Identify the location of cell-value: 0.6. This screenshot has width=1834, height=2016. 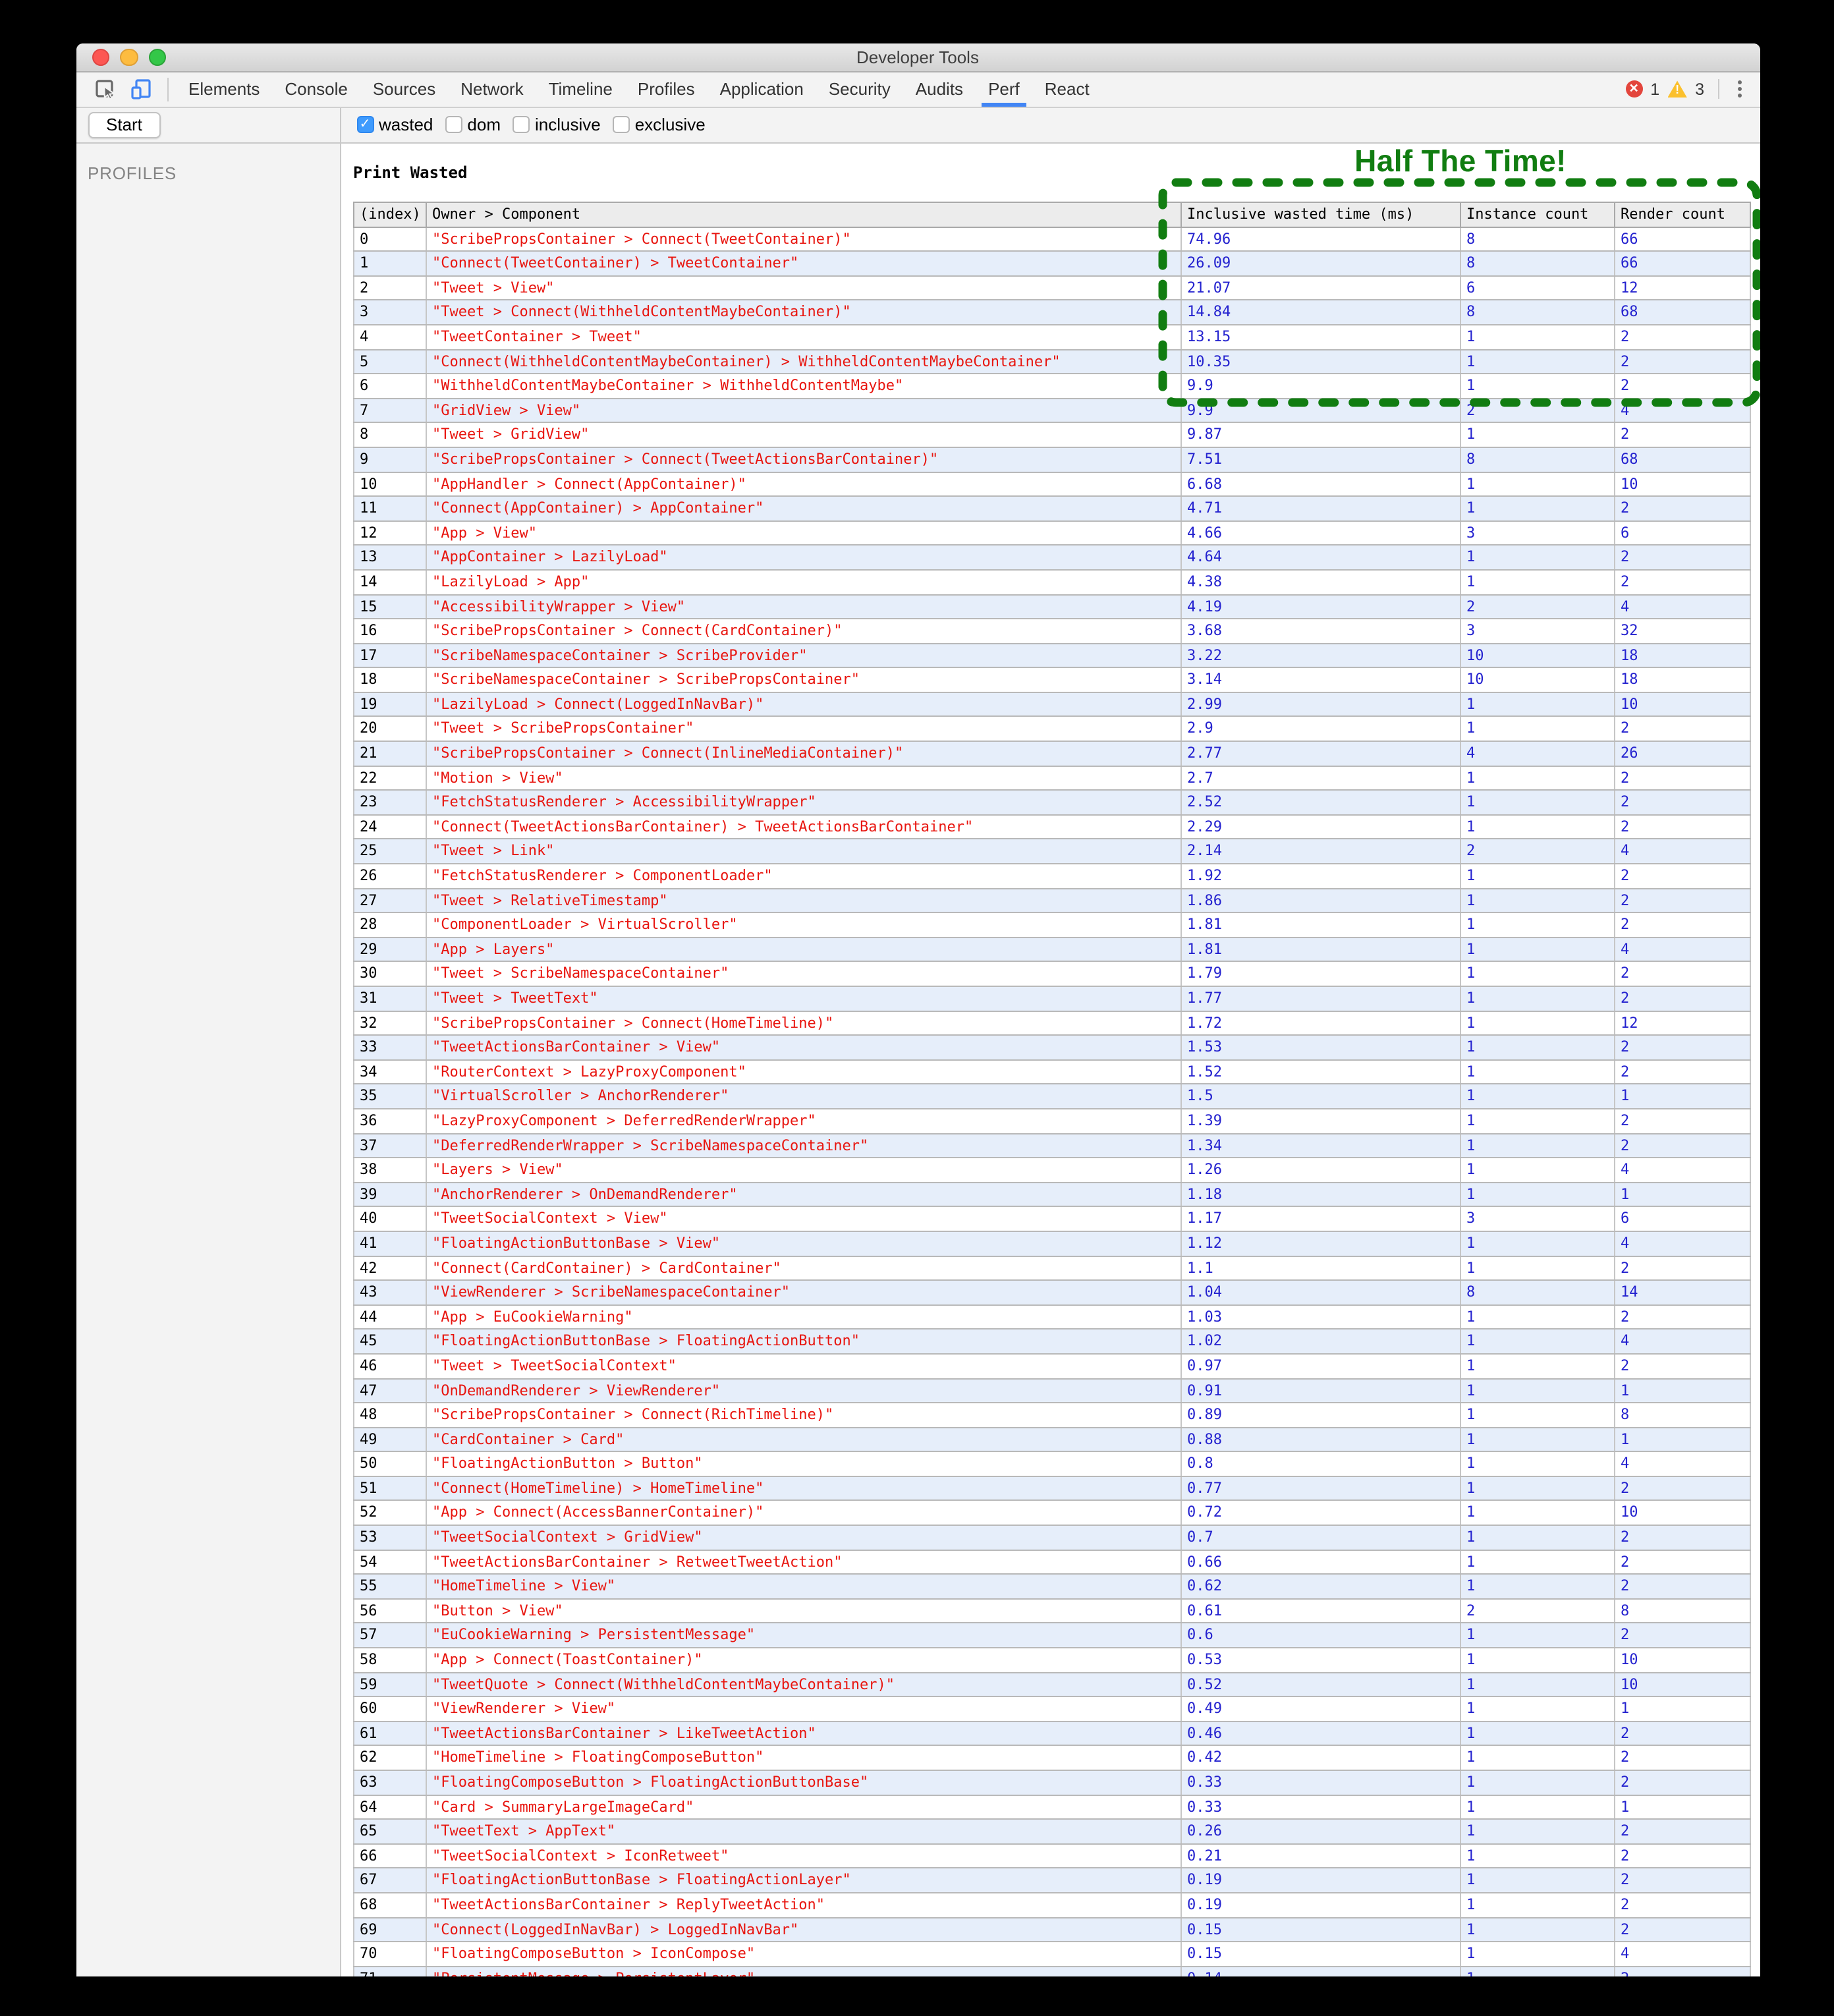
(1321, 1635).